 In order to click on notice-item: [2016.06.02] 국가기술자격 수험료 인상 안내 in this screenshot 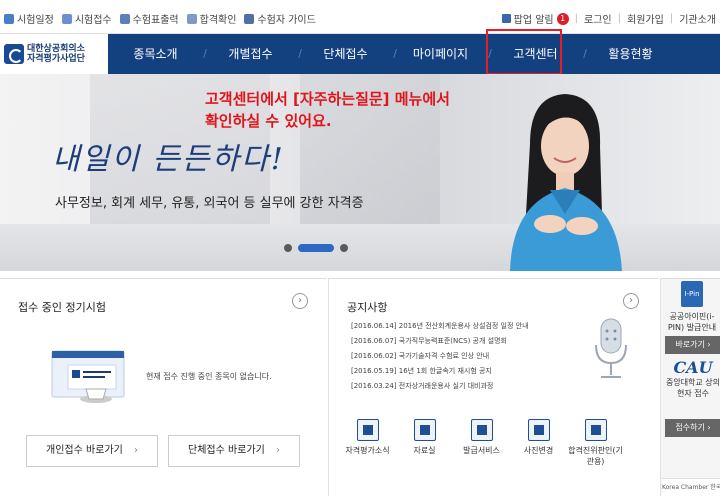, I will do `click(456, 356)`.